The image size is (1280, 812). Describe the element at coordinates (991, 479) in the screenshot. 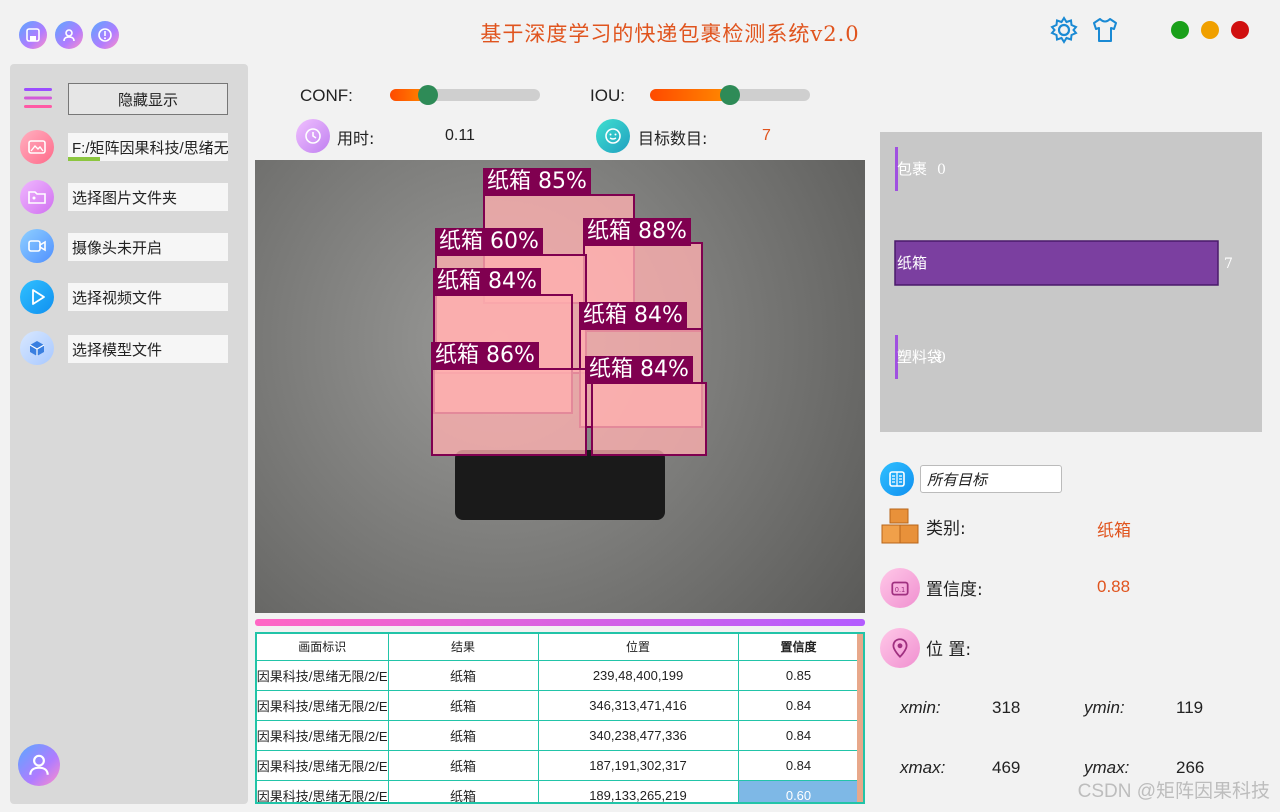

I see `target-filter-select: 所有目标` at that location.